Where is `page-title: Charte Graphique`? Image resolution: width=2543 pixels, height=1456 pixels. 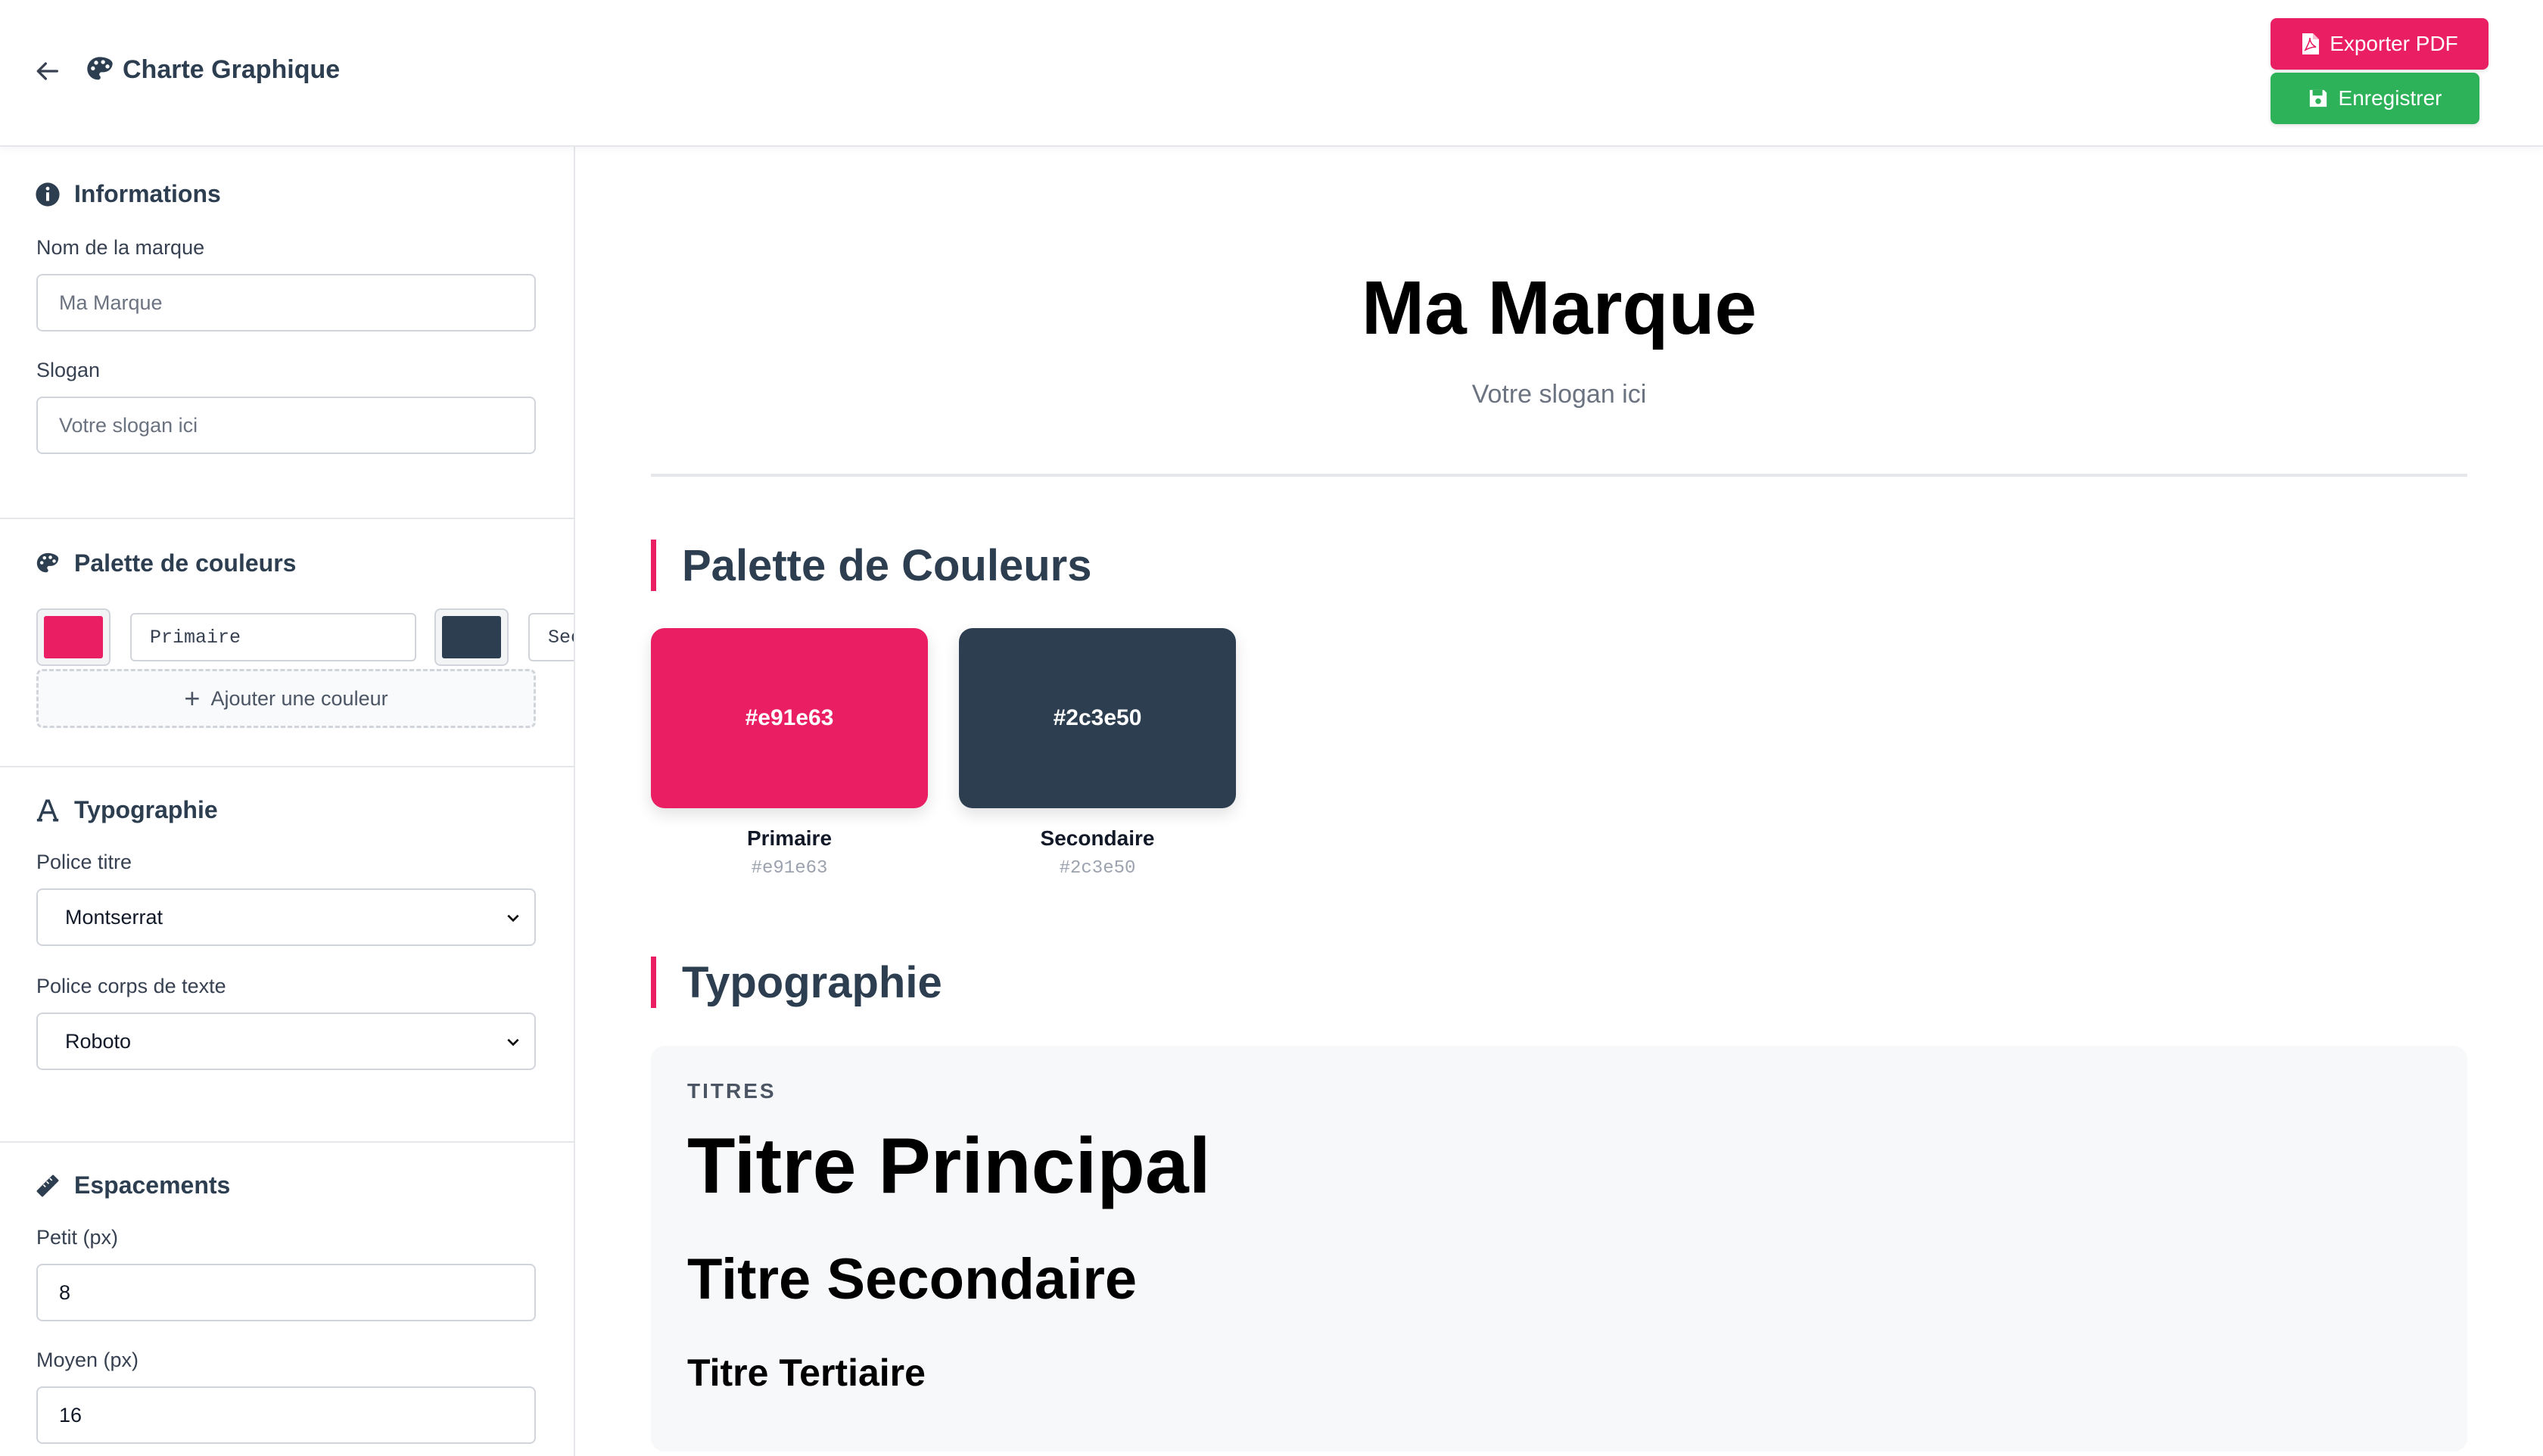 page-title: Charte Graphique is located at coordinates (232, 69).